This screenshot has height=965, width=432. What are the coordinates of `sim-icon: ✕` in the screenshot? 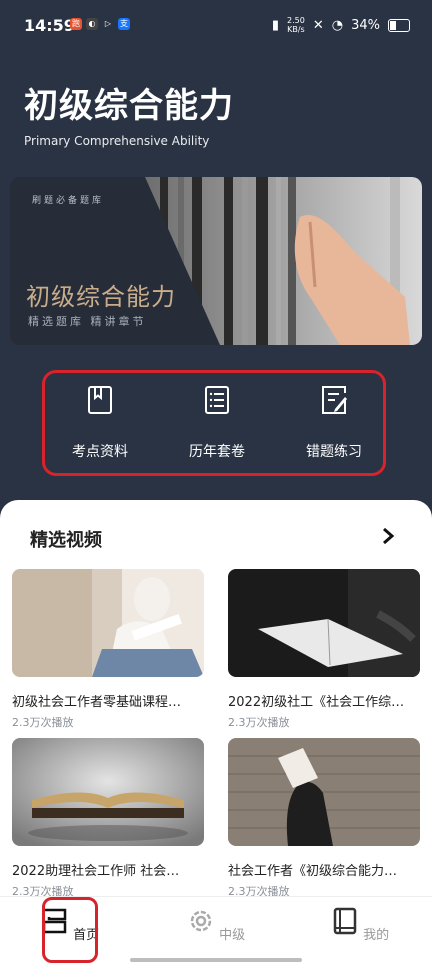 It's located at (318, 25).